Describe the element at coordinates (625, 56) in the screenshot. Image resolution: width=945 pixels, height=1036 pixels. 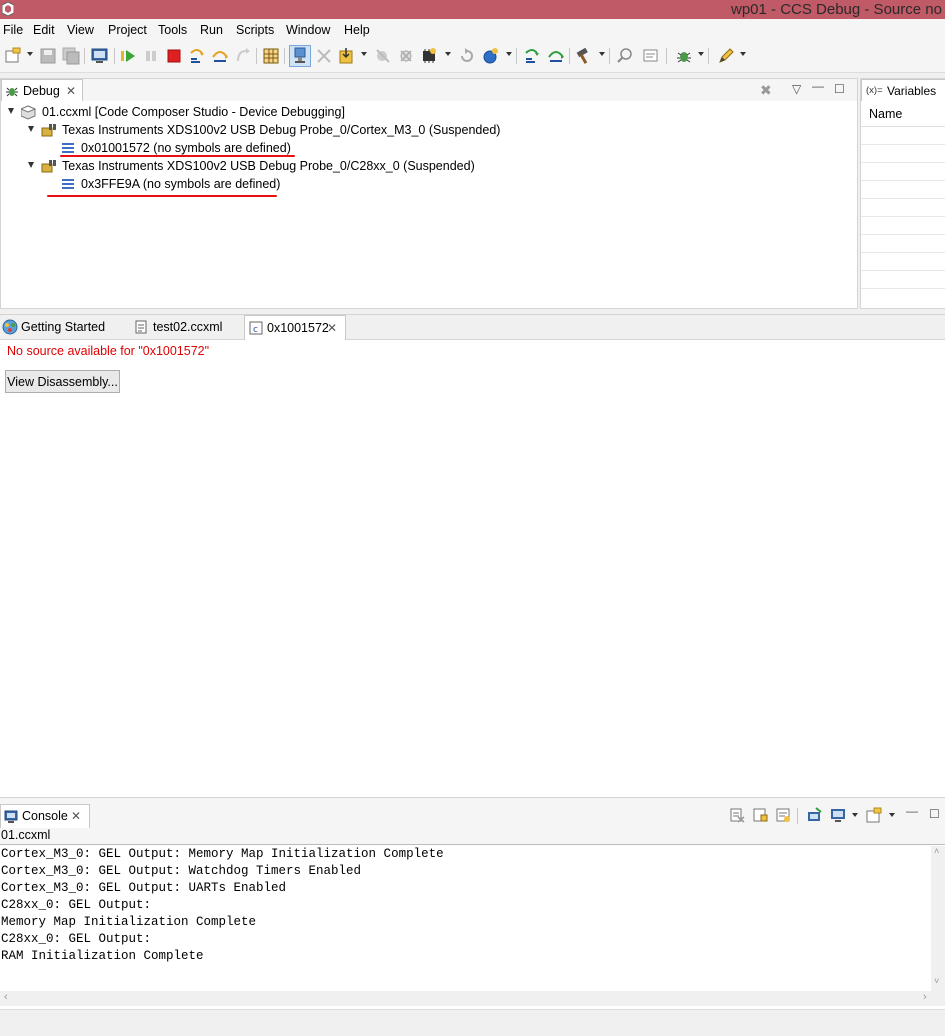
I see `search-icon` at that location.